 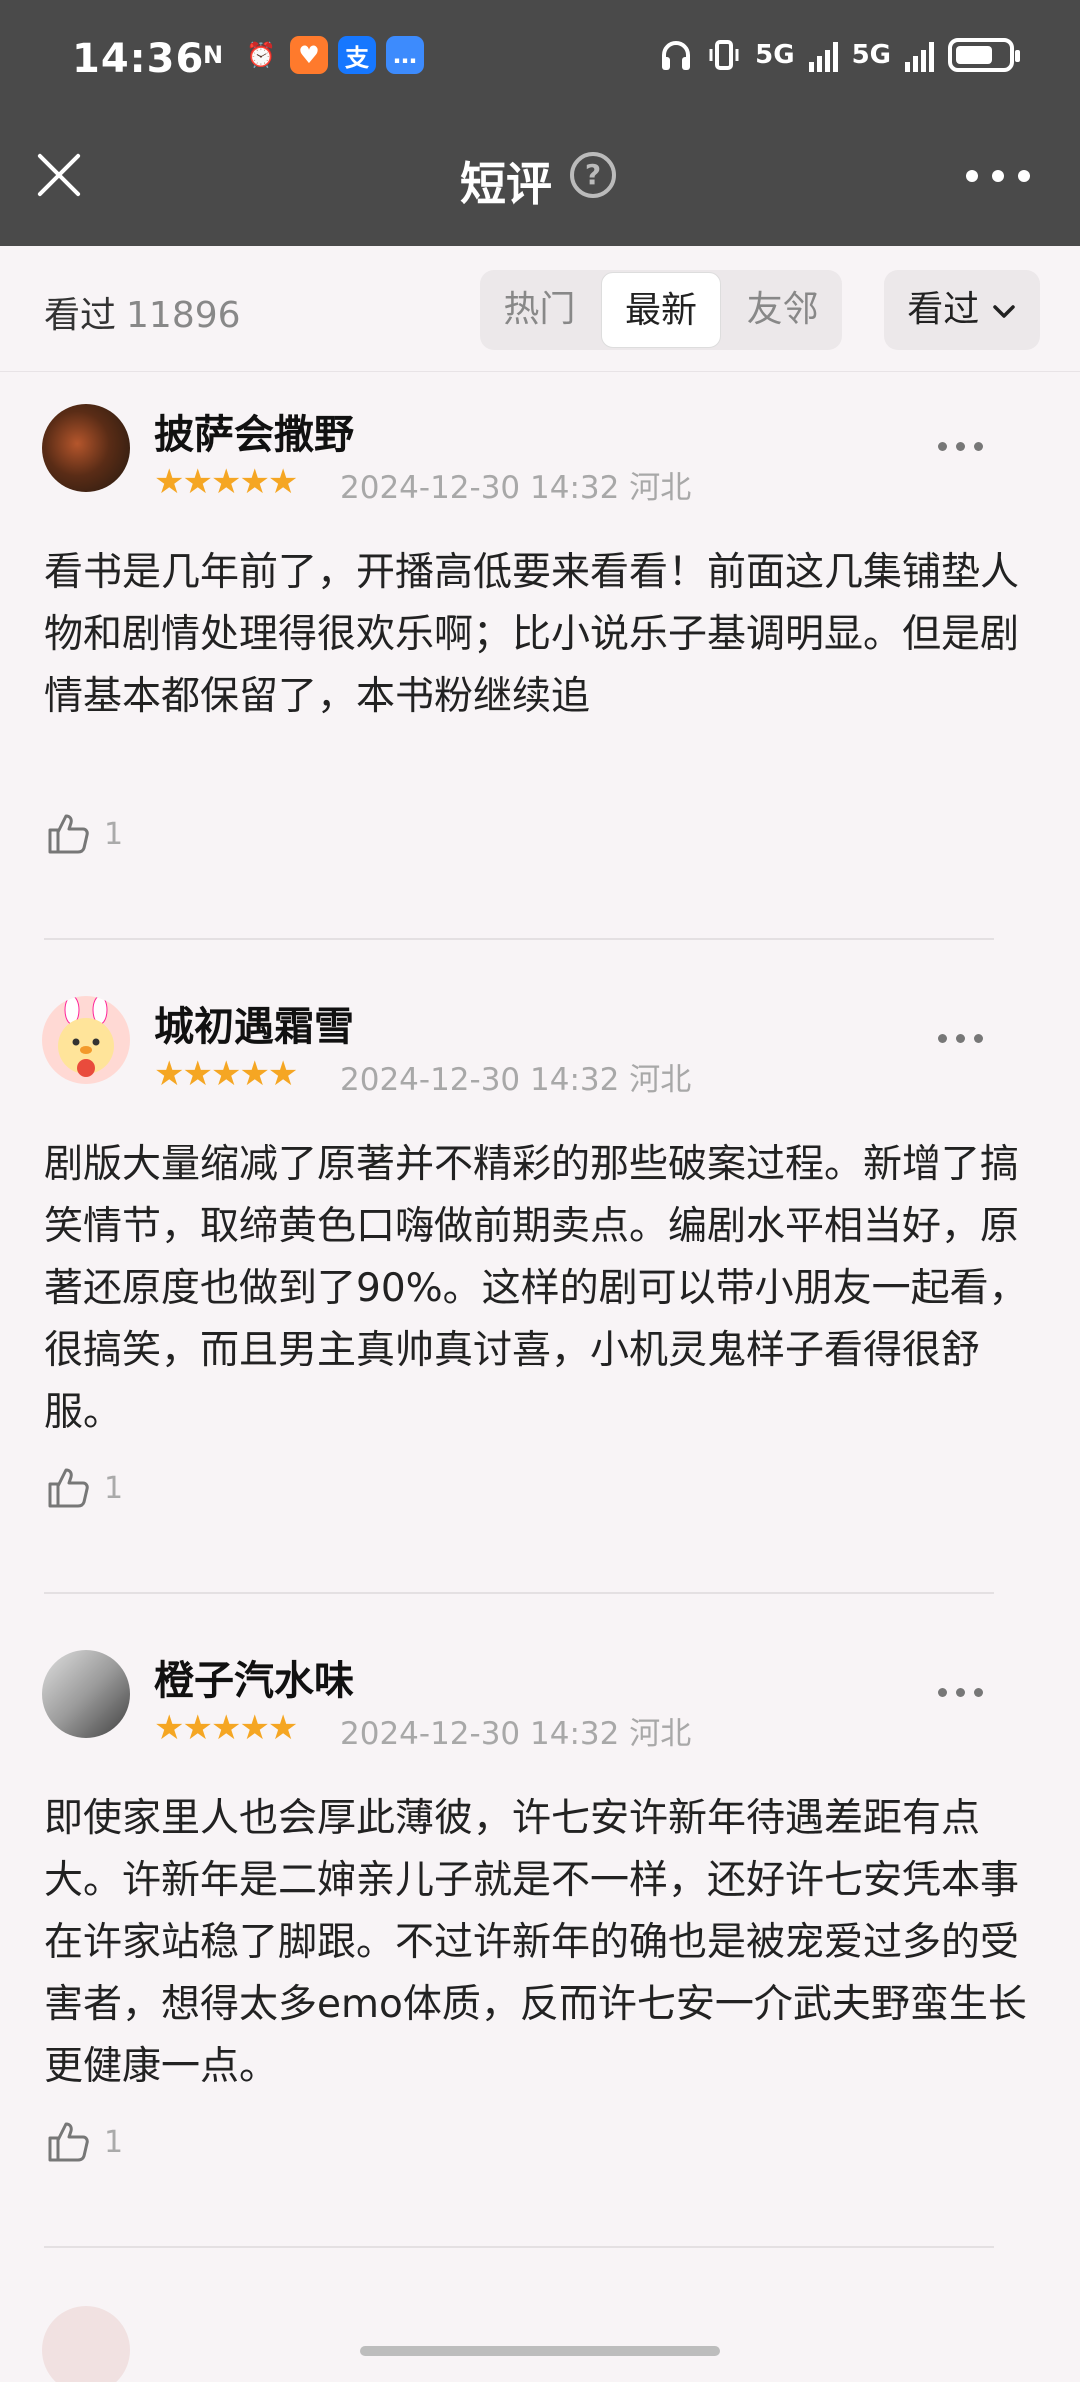 What do you see at coordinates (998, 176) in the screenshot?
I see `more-options-button` at bounding box center [998, 176].